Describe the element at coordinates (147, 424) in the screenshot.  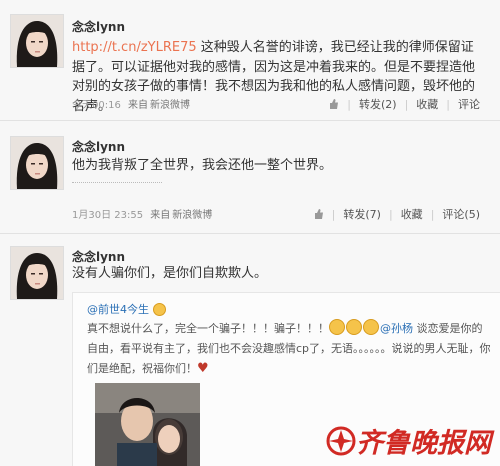
I see `quoted-photo` at that location.